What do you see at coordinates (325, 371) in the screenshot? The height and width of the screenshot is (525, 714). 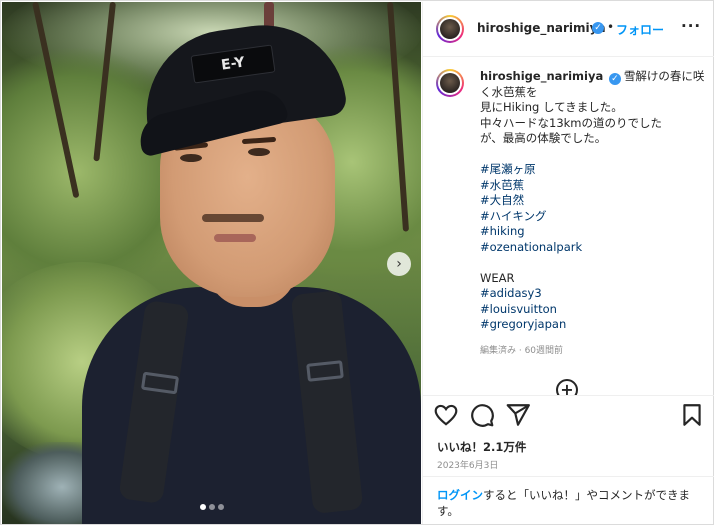 I see `strap-buckle` at bounding box center [325, 371].